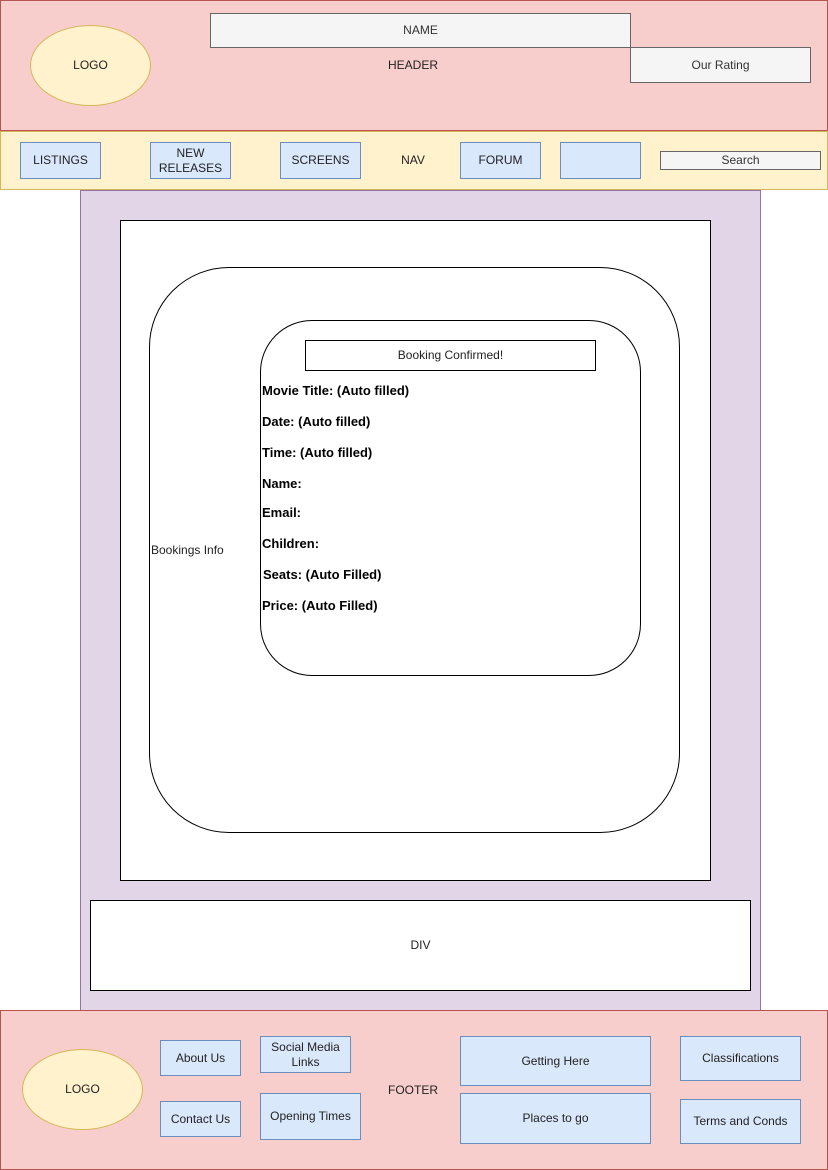 The image size is (828, 1170). I want to click on nav-empty-button, so click(600, 160).